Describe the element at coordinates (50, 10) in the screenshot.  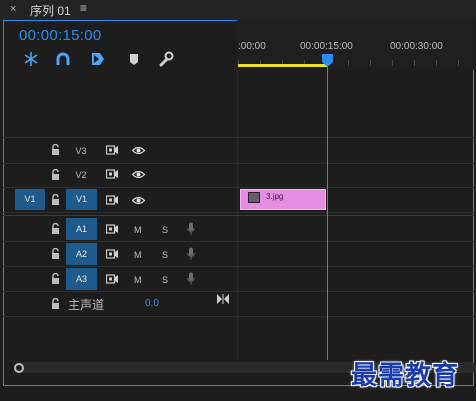
I see `sequence-tab-title: 序列 01` at that location.